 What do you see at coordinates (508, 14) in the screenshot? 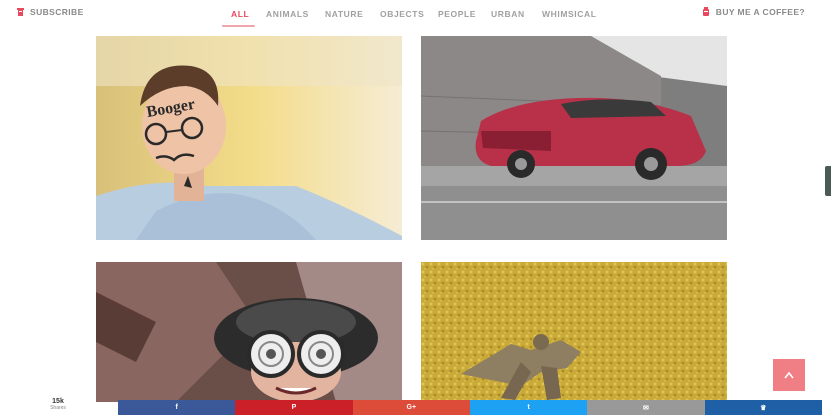
I see `nav-item-urban: URBAN` at bounding box center [508, 14].